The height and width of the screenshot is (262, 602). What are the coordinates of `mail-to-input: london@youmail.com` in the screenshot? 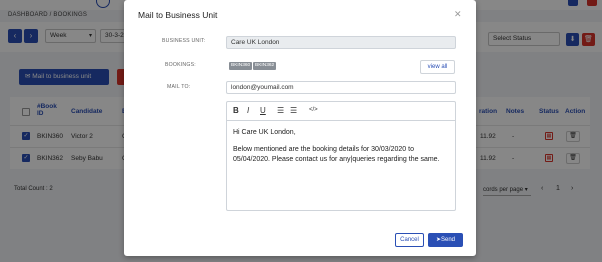 It's located at (341, 87).